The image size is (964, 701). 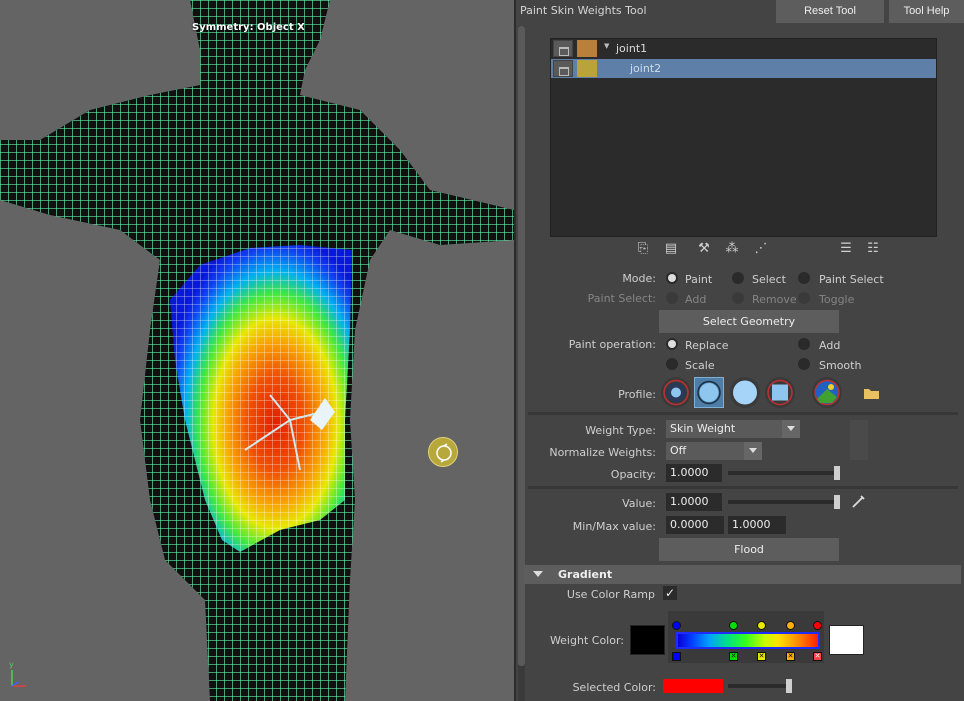 What do you see at coordinates (699, 279) in the screenshot?
I see `mode-paint-label: Paint` at bounding box center [699, 279].